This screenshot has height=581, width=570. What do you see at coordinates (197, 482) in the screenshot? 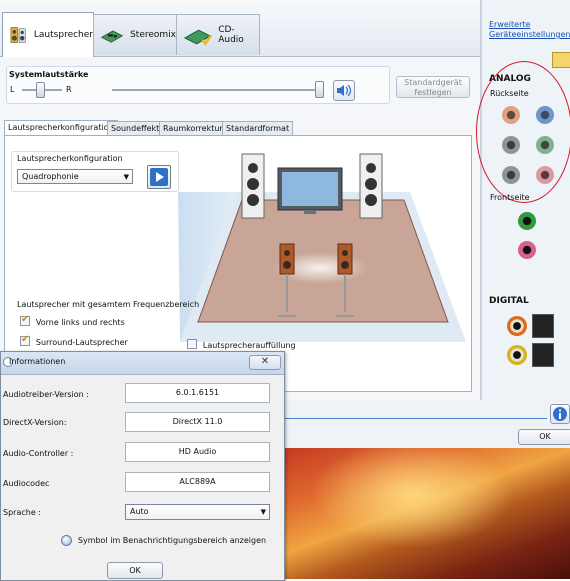
I see `audio-codec-value: ALC889A` at bounding box center [197, 482].